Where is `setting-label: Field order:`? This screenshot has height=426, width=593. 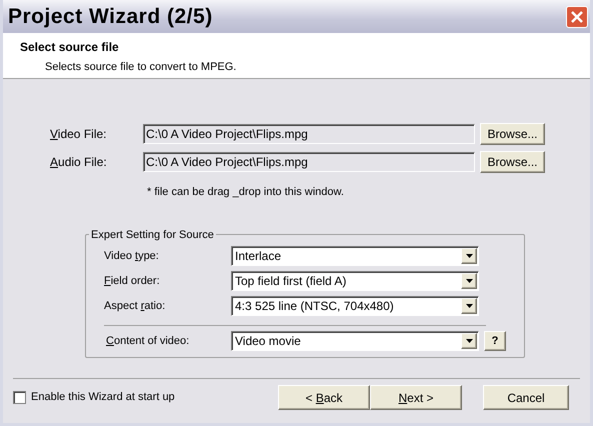 setting-label: Field order: is located at coordinates (132, 281).